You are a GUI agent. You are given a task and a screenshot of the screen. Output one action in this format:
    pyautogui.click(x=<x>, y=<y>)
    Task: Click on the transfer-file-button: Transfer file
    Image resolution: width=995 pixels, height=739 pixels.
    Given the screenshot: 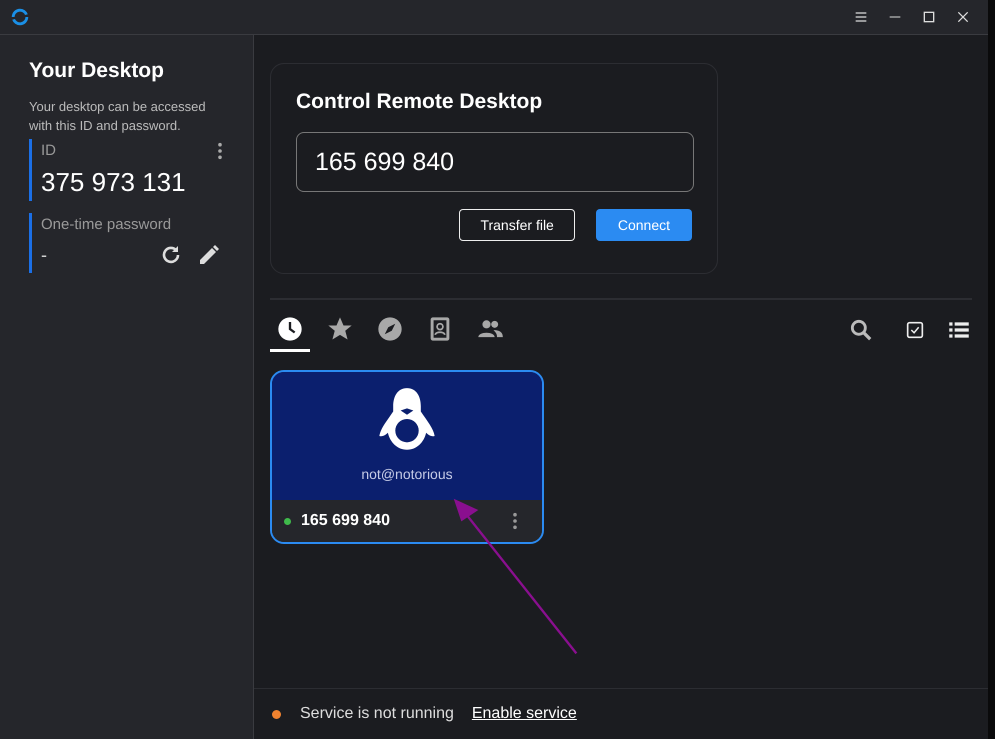 What is the action you would take?
    pyautogui.click(x=517, y=225)
    